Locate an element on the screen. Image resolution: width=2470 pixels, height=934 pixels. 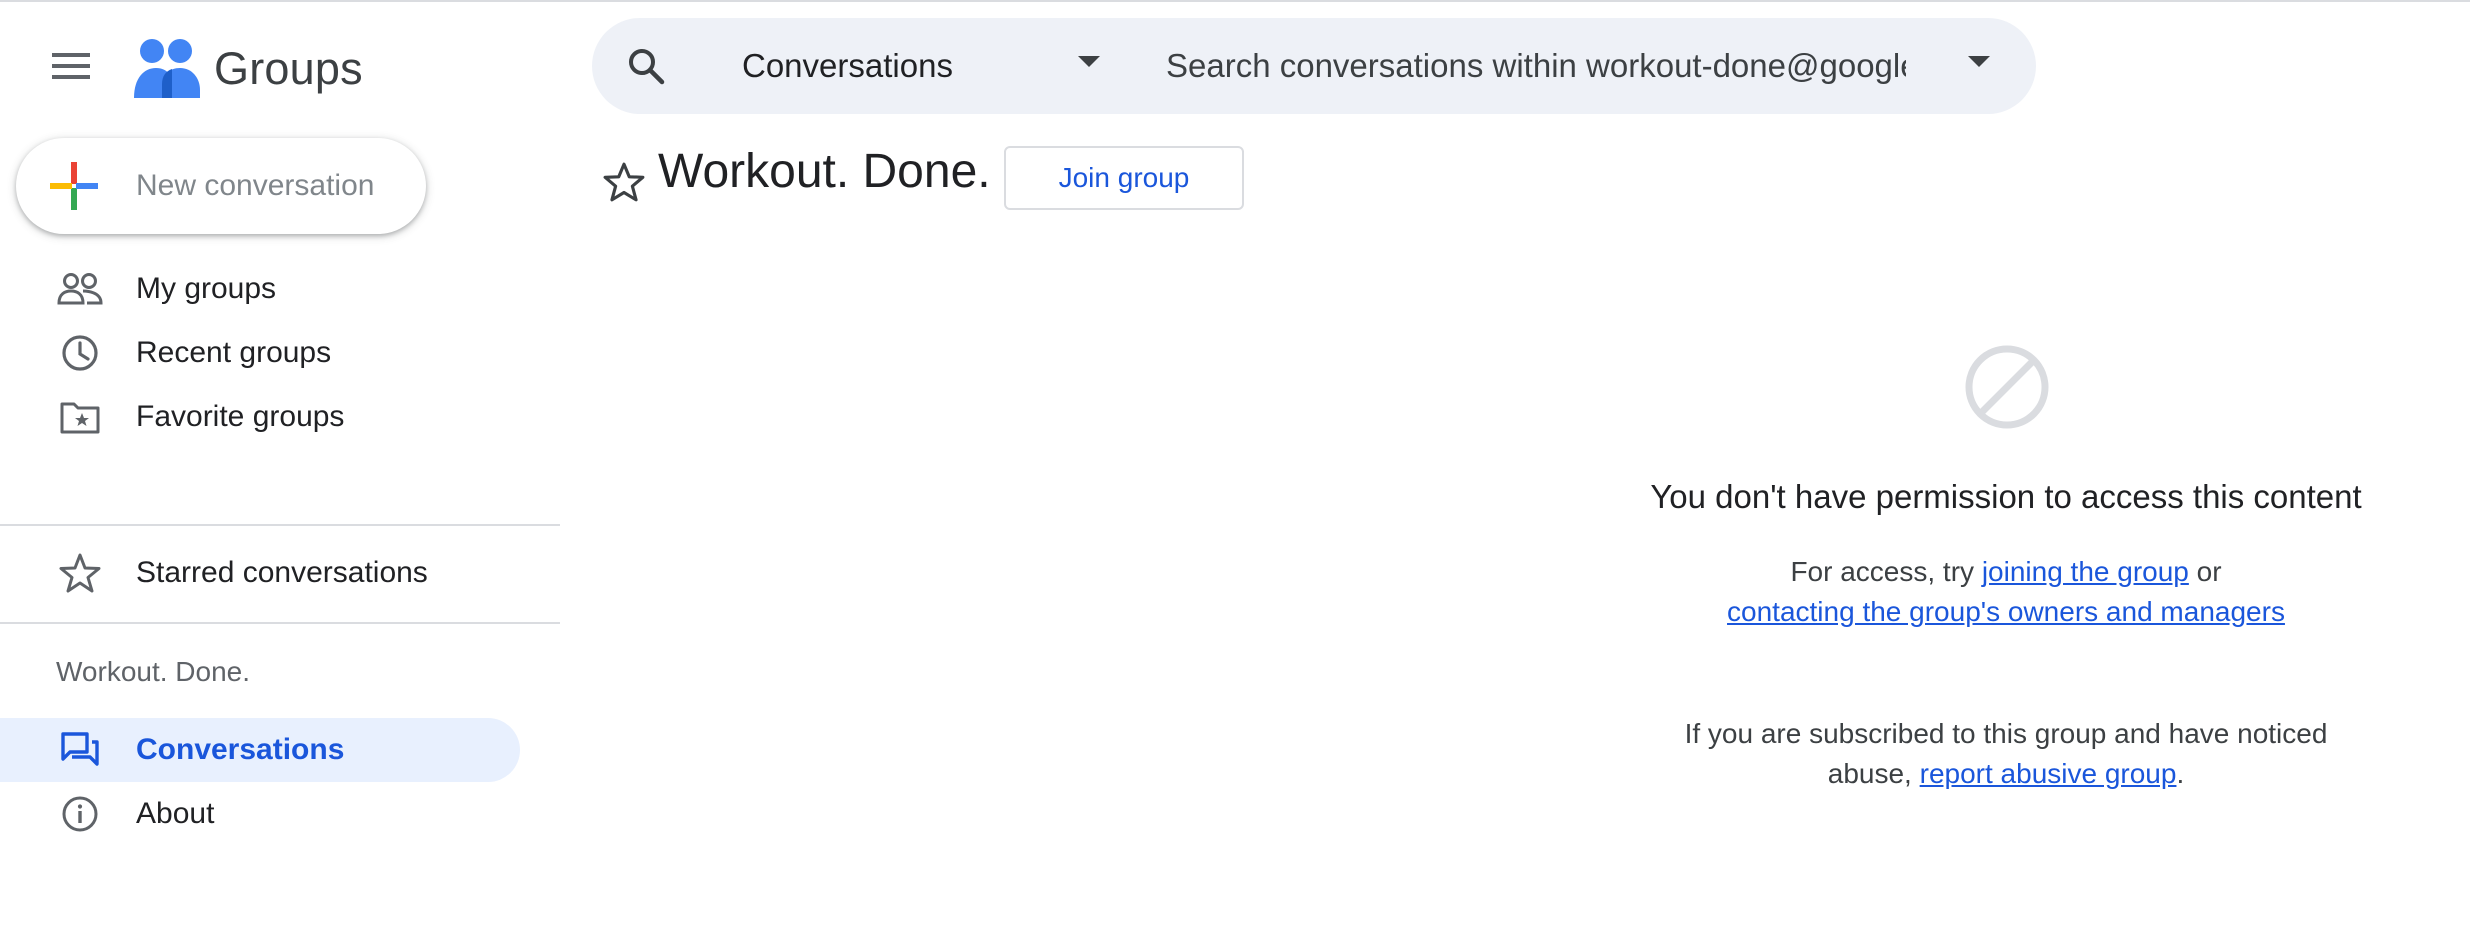
groups-logo: Groups is located at coordinates (247, 69).